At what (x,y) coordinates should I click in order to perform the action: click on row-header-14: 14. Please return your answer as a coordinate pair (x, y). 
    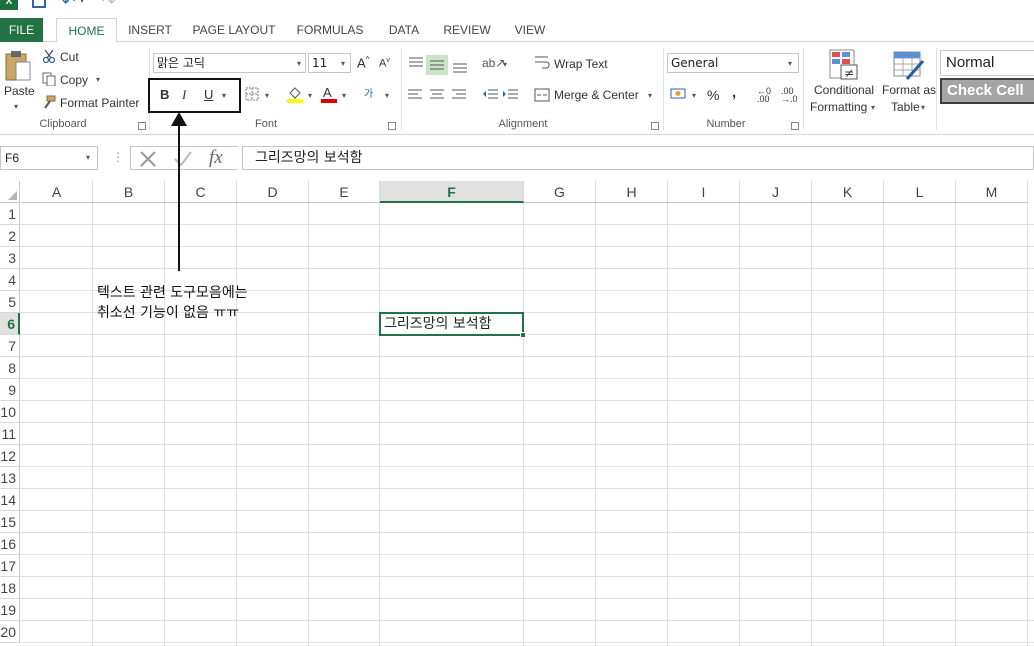
    Looking at the image, I should click on (10, 500).